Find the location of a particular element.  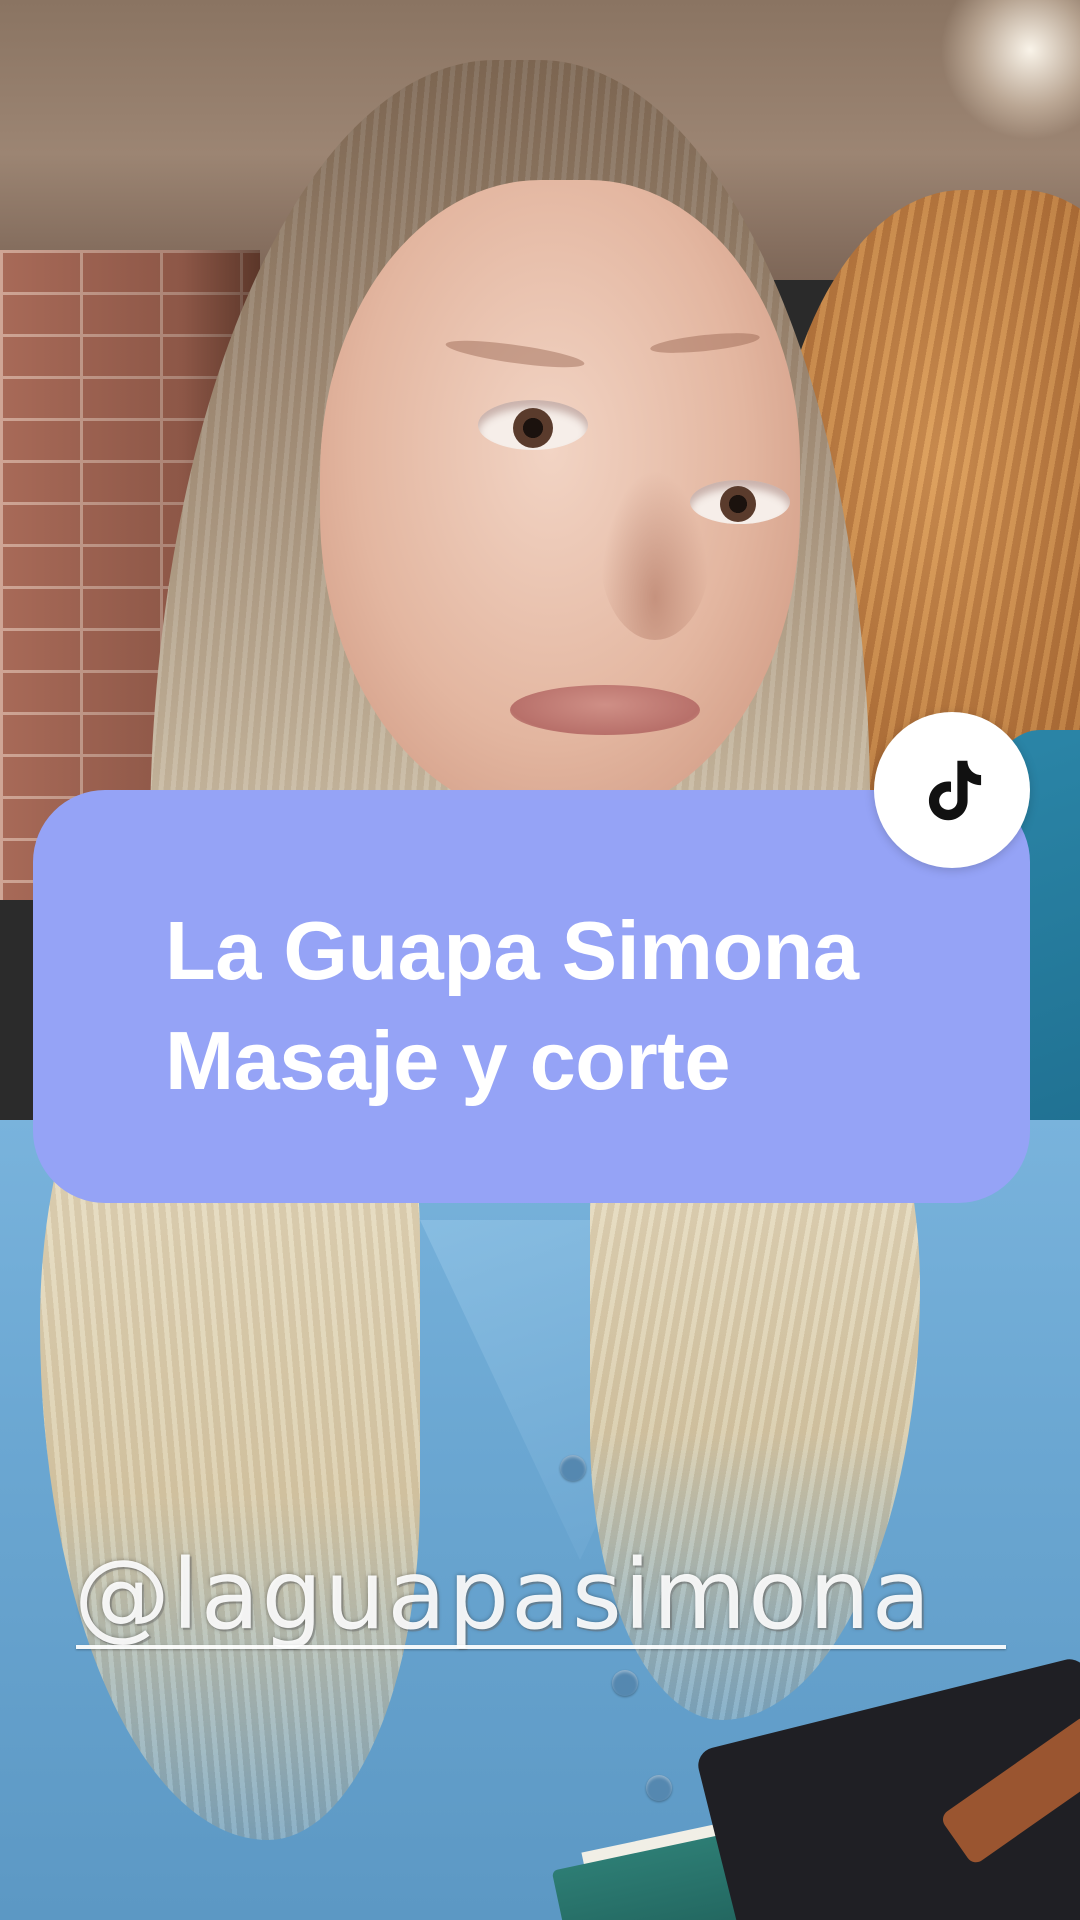

nose is located at coordinates (655, 555).